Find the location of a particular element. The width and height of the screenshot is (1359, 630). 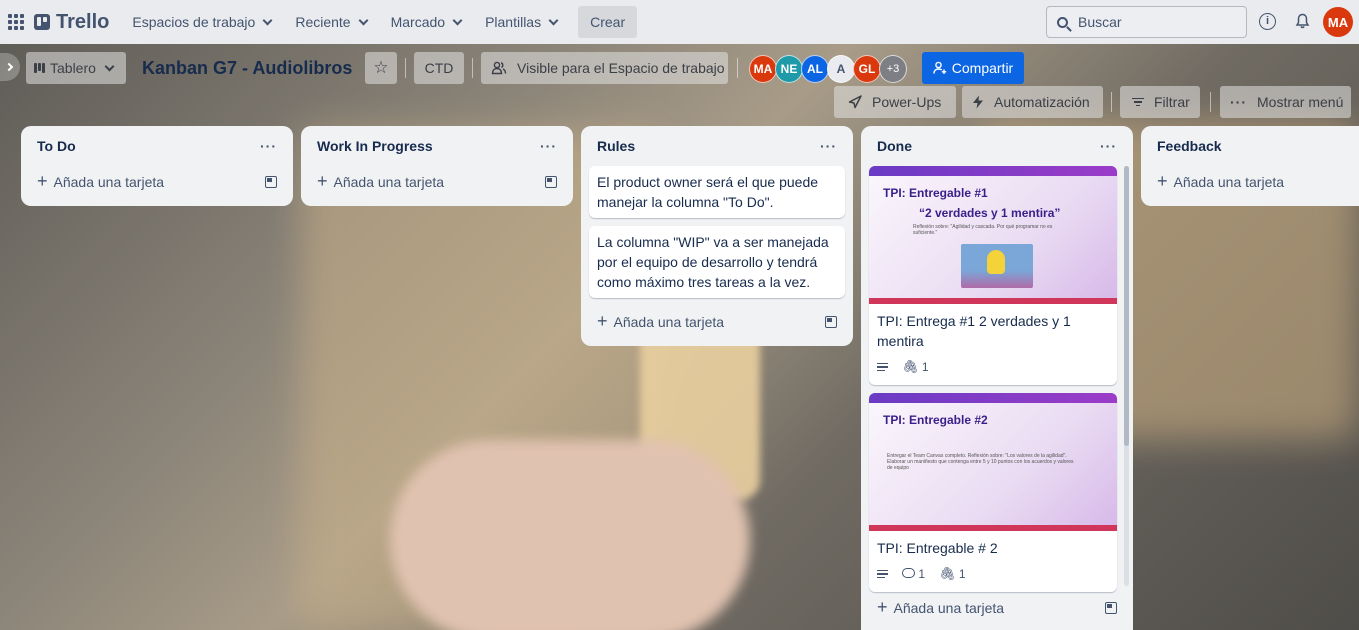

cover-heading: TPI: Entregable #1 is located at coordinates (935, 193).